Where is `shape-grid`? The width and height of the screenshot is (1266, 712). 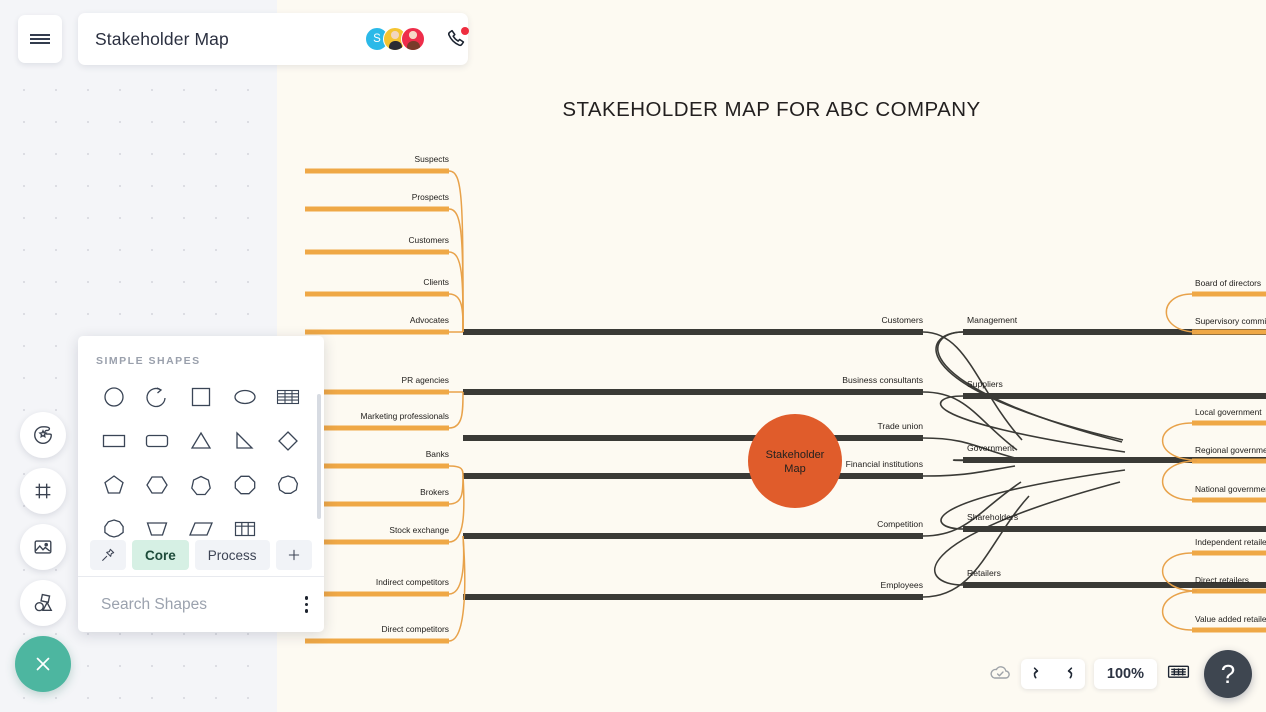 shape-grid is located at coordinates (201, 458).